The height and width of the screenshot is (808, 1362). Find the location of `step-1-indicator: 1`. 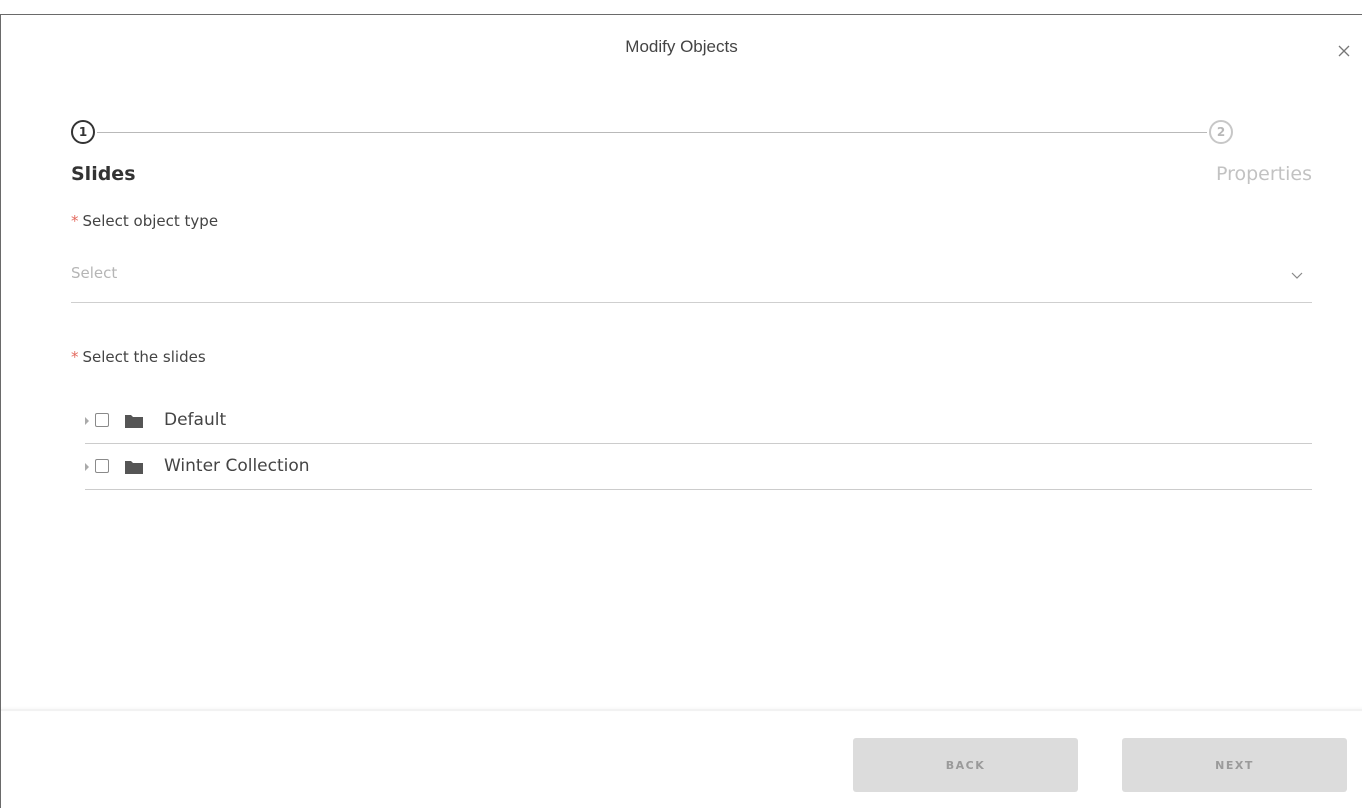

step-1-indicator: 1 is located at coordinates (83, 132).